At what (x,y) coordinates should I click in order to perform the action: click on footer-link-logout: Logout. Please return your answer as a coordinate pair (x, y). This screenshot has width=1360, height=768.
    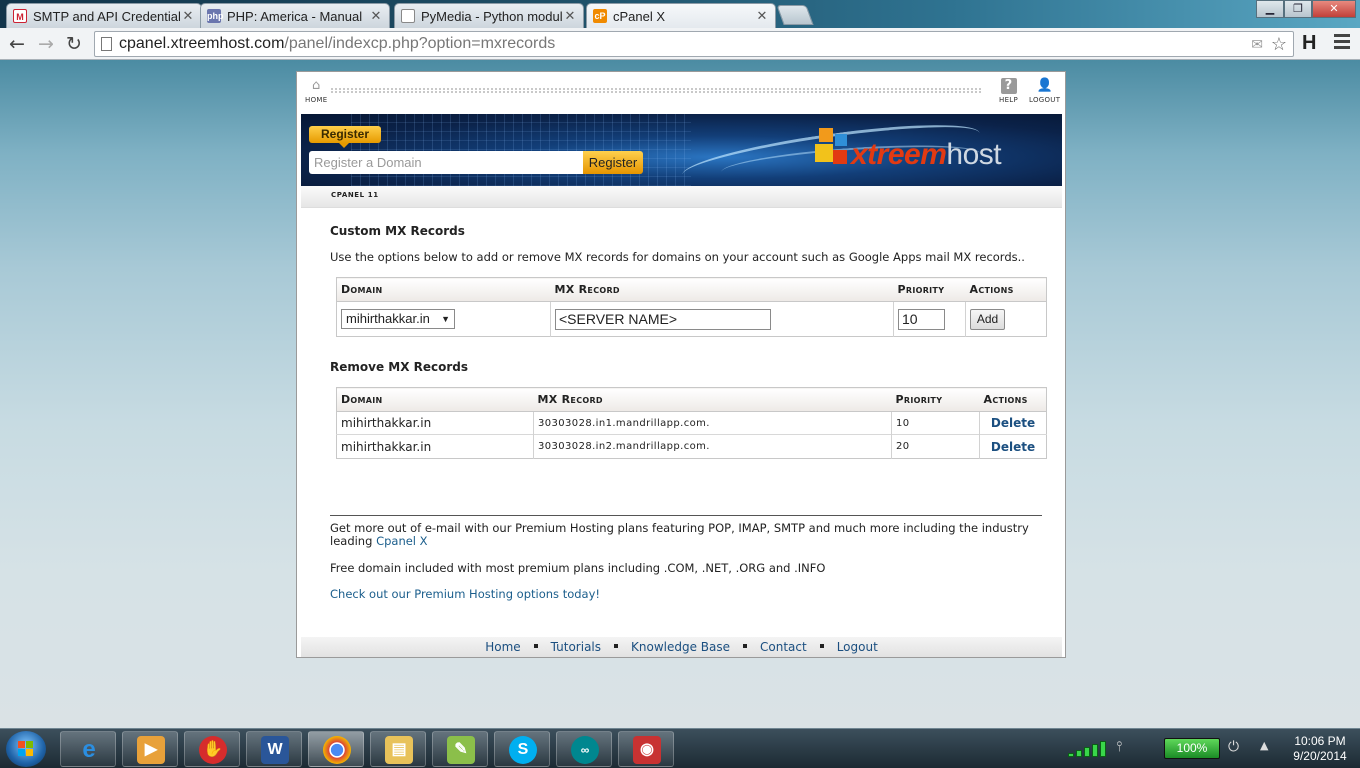
    Looking at the image, I should click on (857, 647).